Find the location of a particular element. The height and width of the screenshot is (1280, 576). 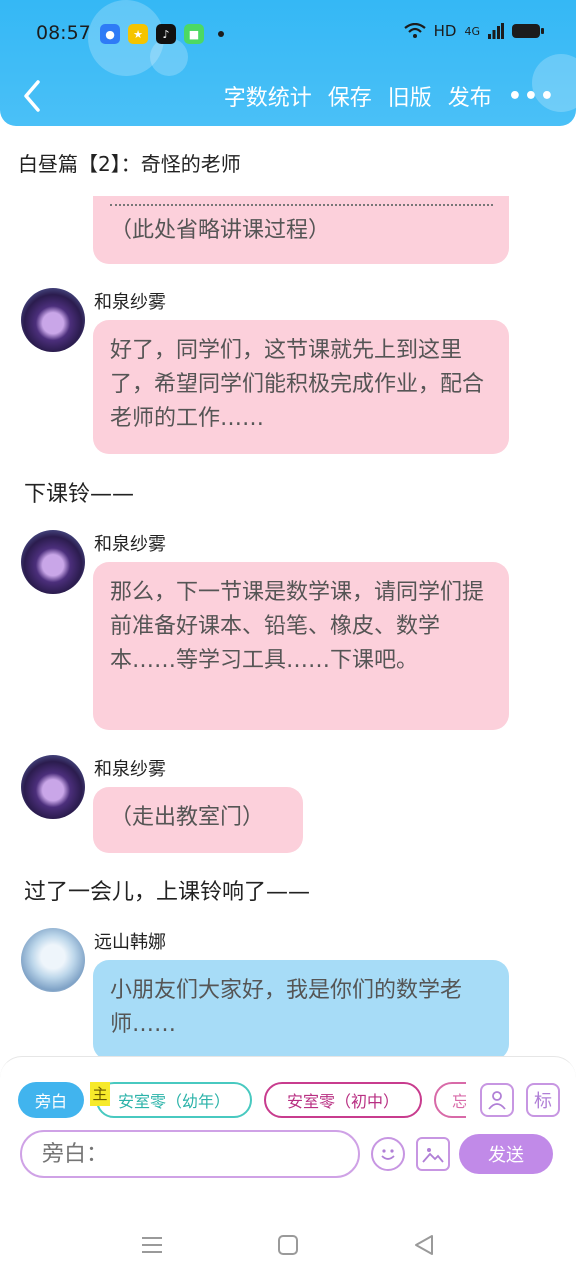

menu-nav-button is located at coordinates (152, 1245).